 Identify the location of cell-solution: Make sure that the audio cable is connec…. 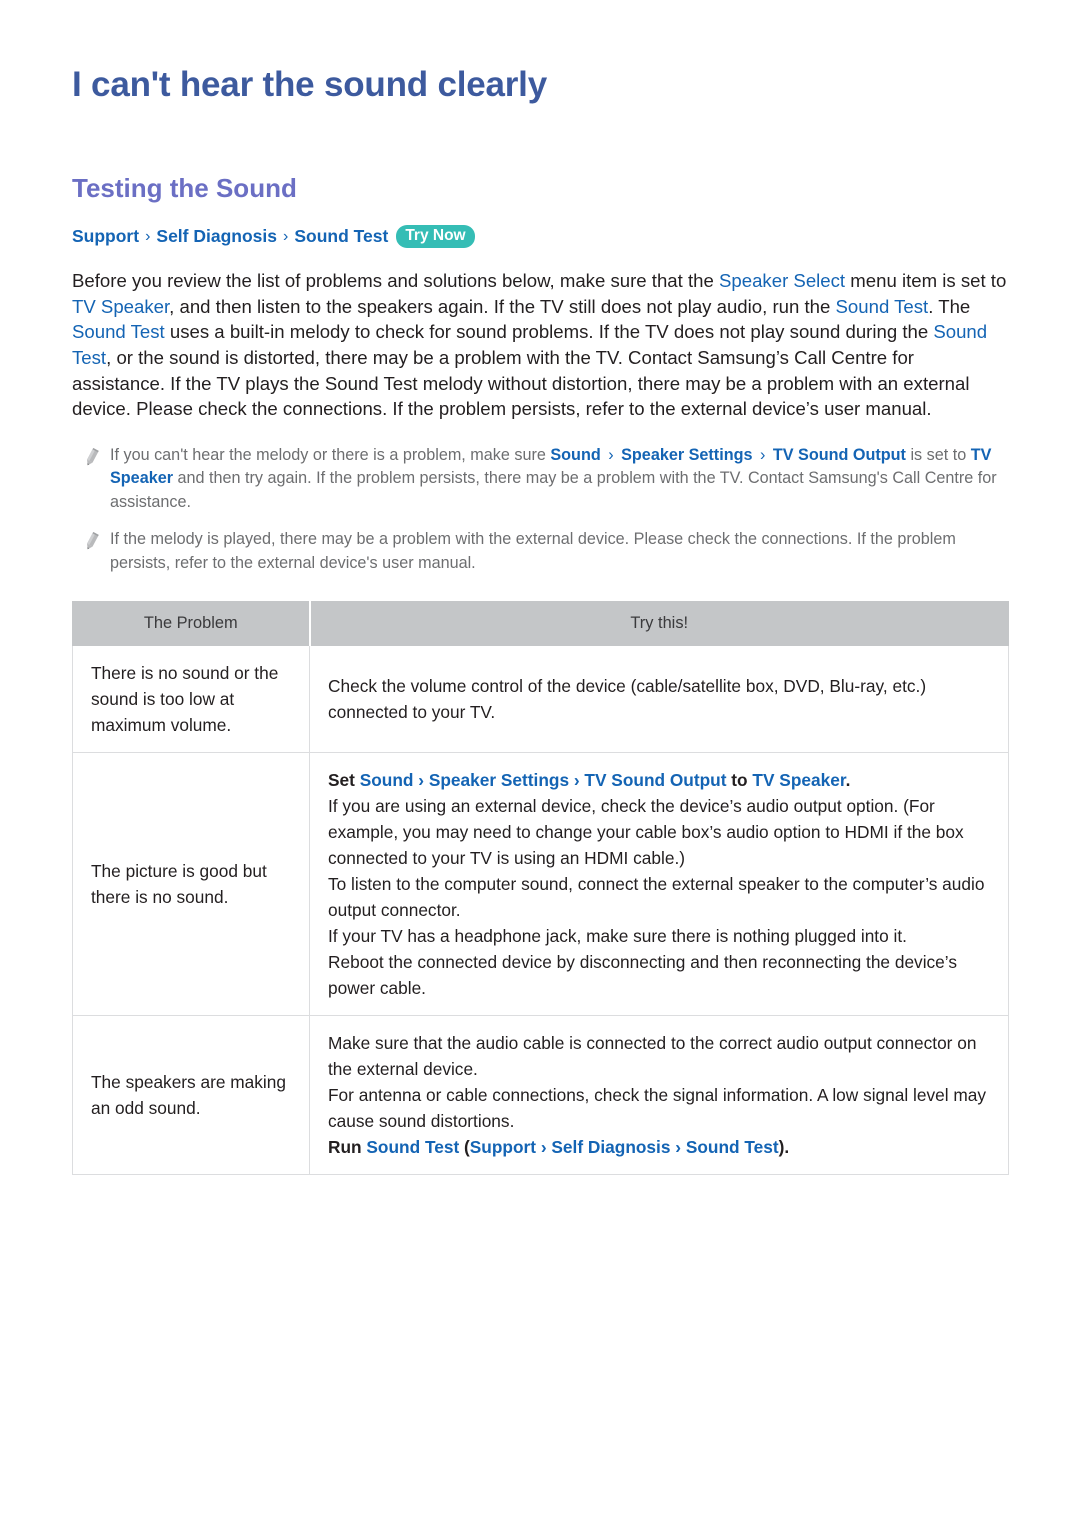
(659, 1095).